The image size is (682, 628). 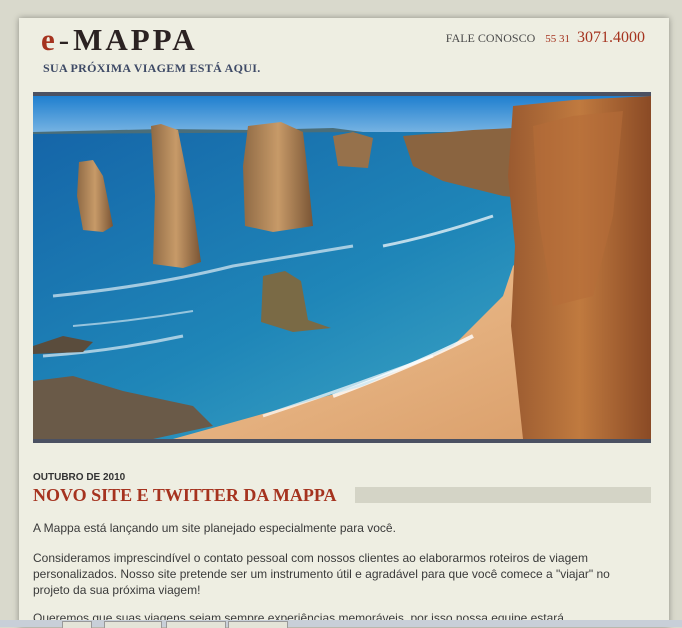 I want to click on post-date: OUTUBRO DE 2010, so click(x=79, y=477).